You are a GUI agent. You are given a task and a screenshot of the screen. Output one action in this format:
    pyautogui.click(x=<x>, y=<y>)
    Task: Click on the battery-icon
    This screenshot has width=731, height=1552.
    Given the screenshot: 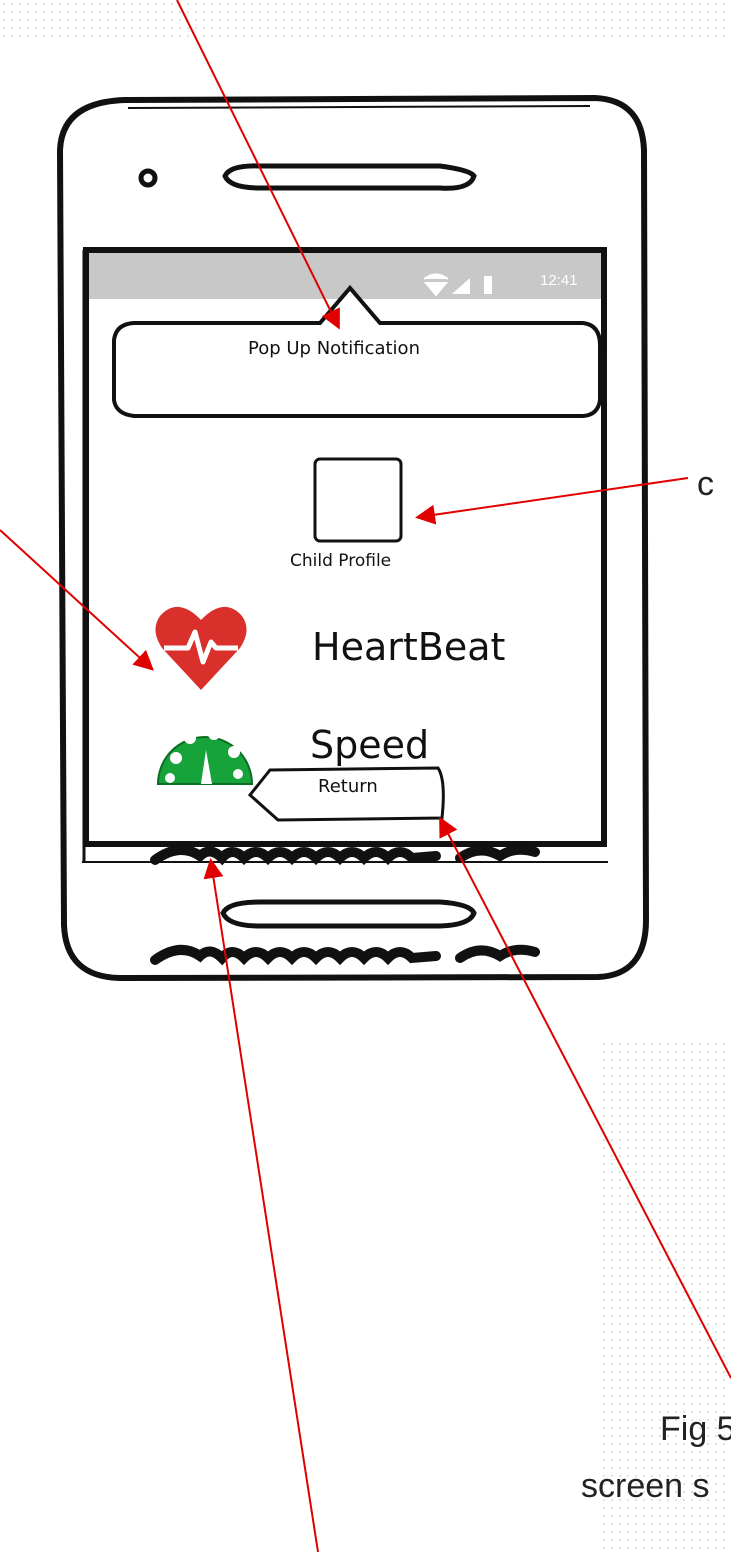 What is the action you would take?
    pyautogui.click(x=488, y=285)
    